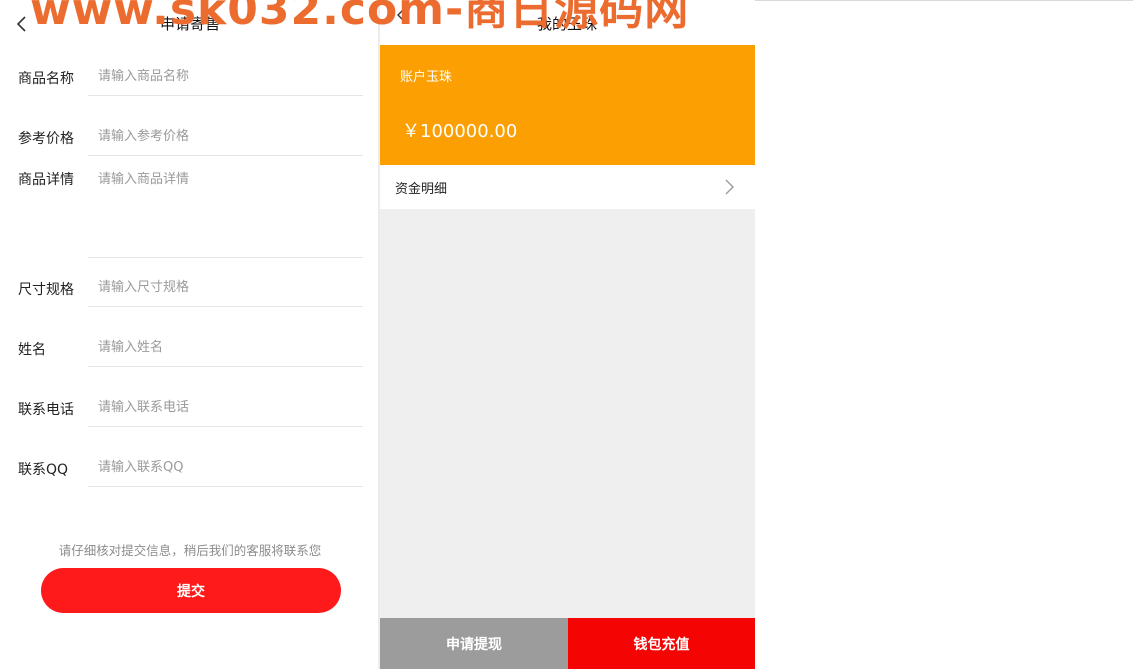  I want to click on form-row-product-name: 商品名称, so click(189, 77).